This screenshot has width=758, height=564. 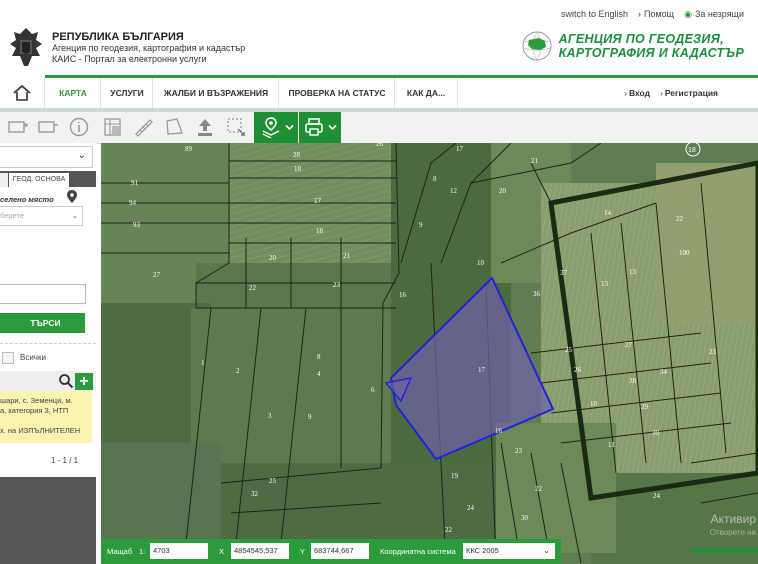 I want to click on parcel-number: 91, so click(x=135, y=183).